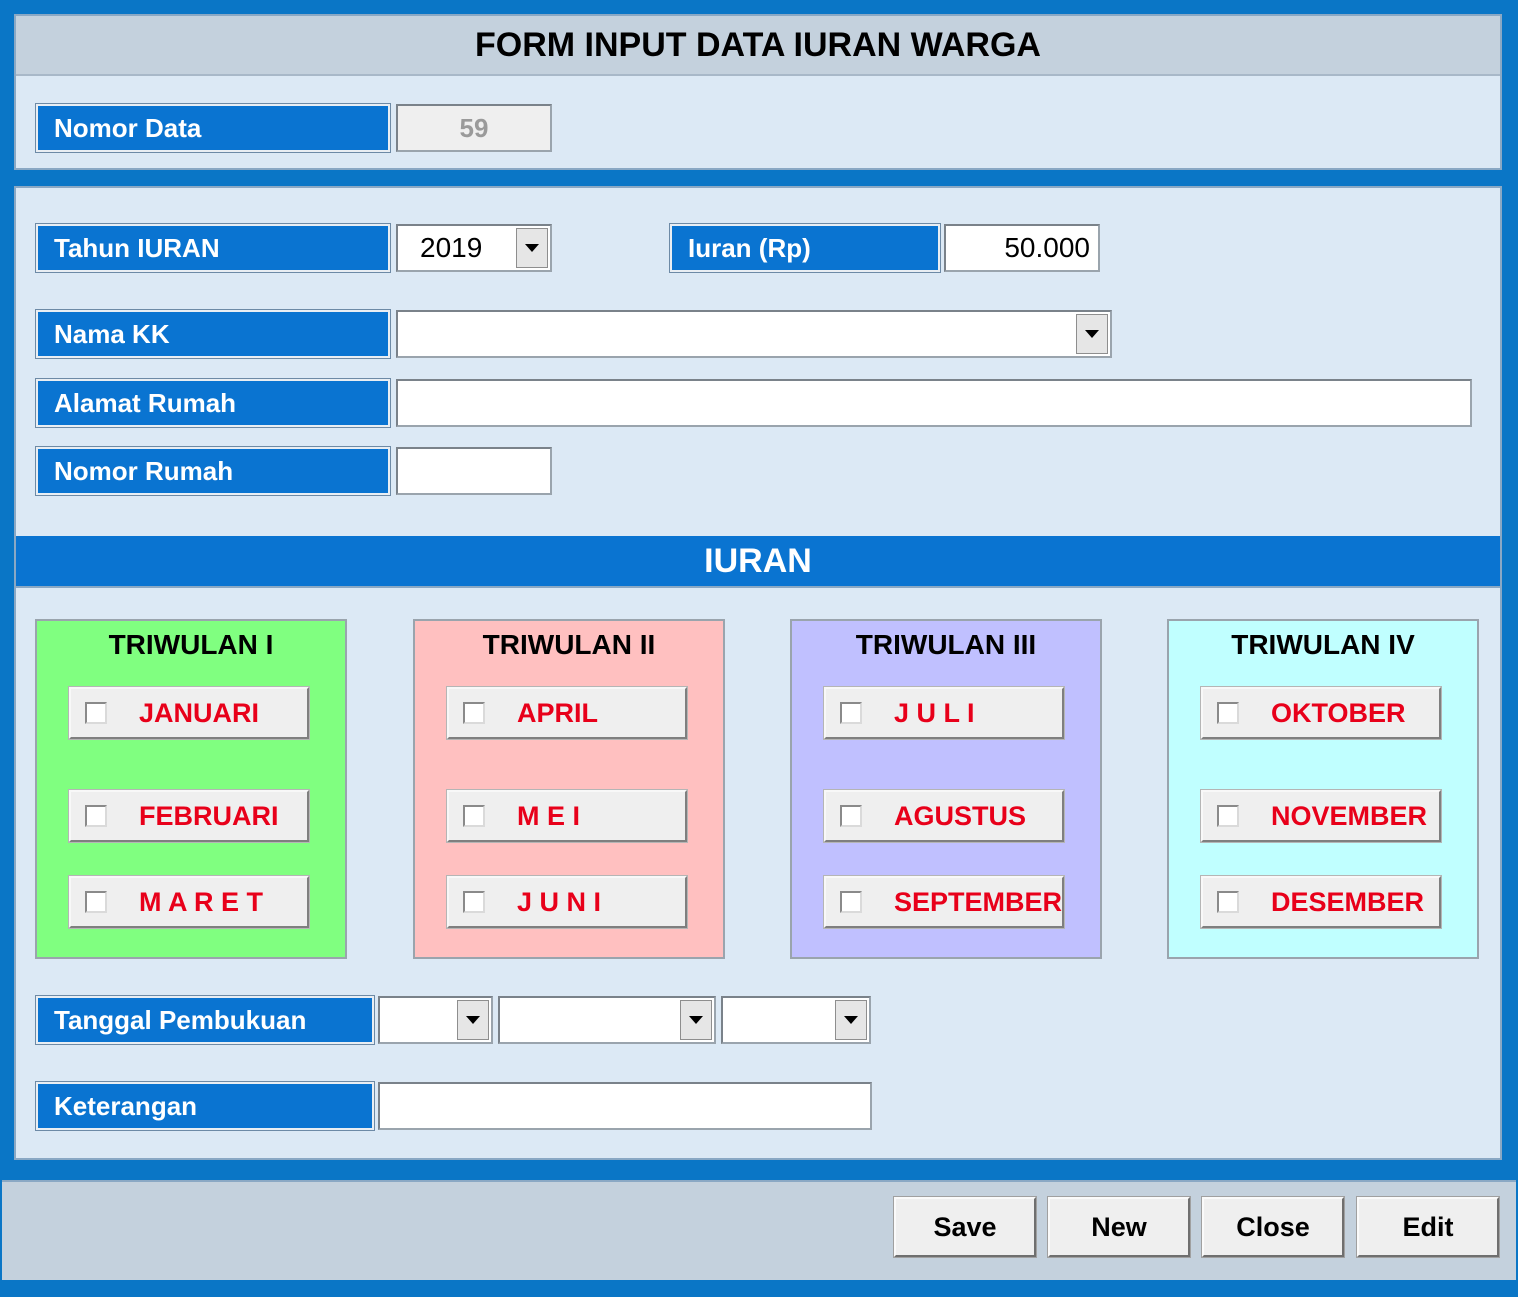  What do you see at coordinates (965, 1227) in the screenshot?
I see `save-button: Save` at bounding box center [965, 1227].